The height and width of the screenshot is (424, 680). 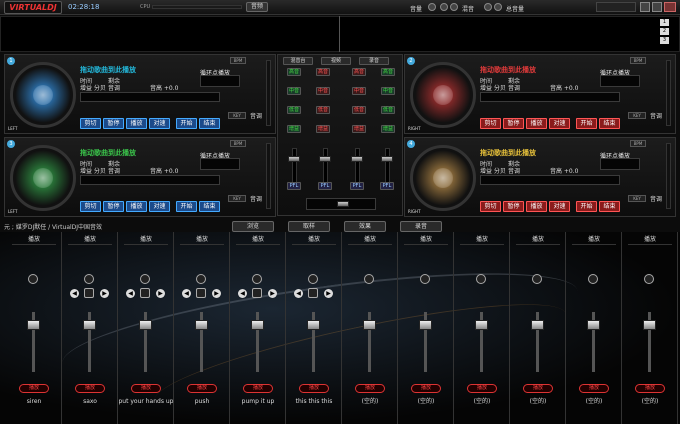 I want to click on prev-icon, so click(x=444, y=7).